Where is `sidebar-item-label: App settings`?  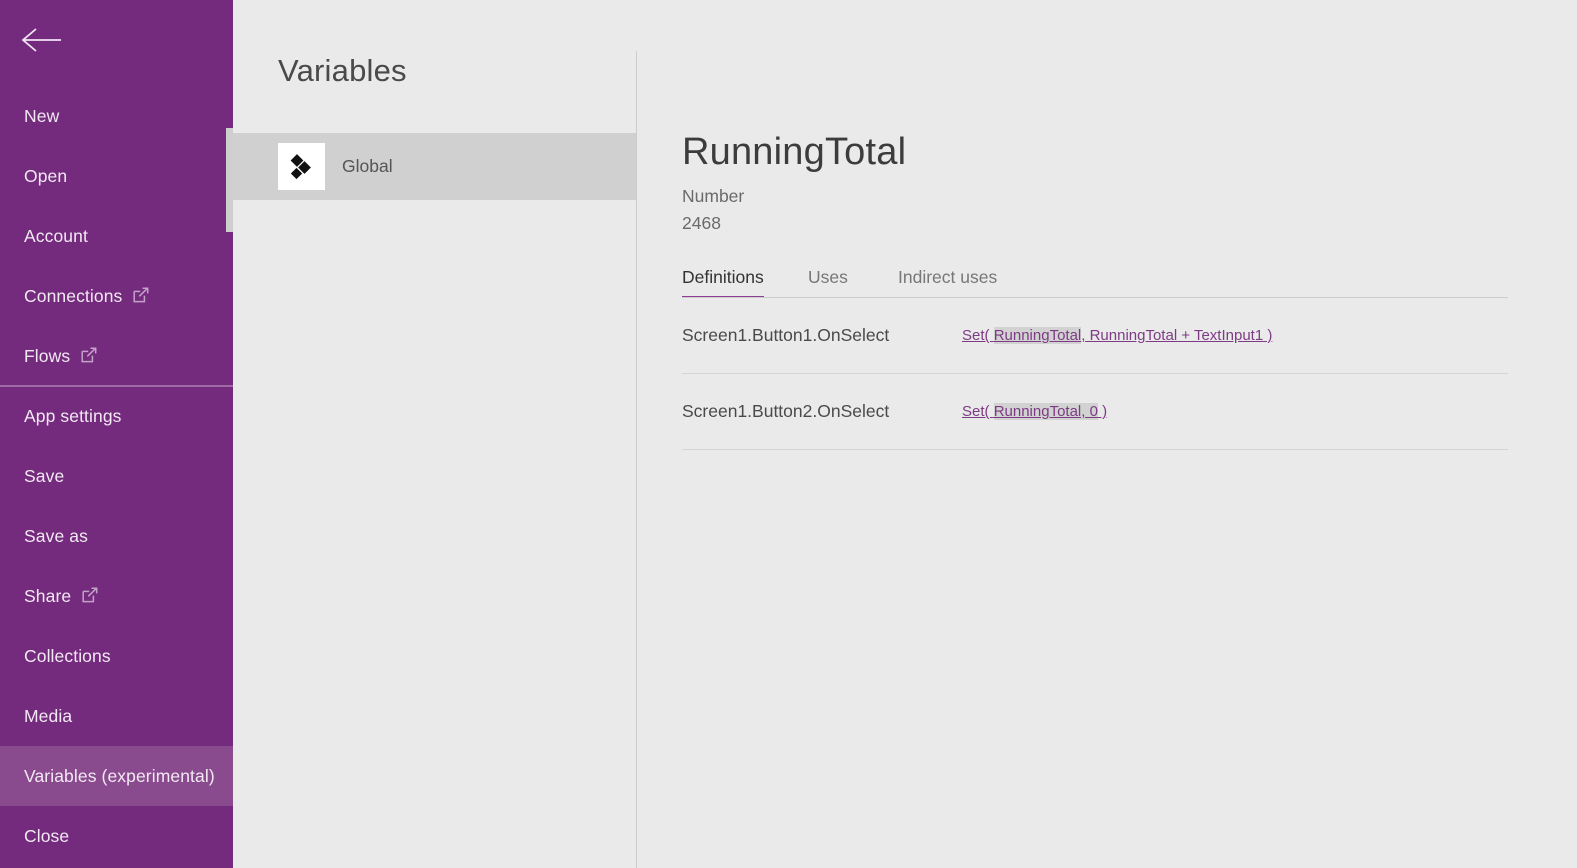 sidebar-item-label: App settings is located at coordinates (73, 415).